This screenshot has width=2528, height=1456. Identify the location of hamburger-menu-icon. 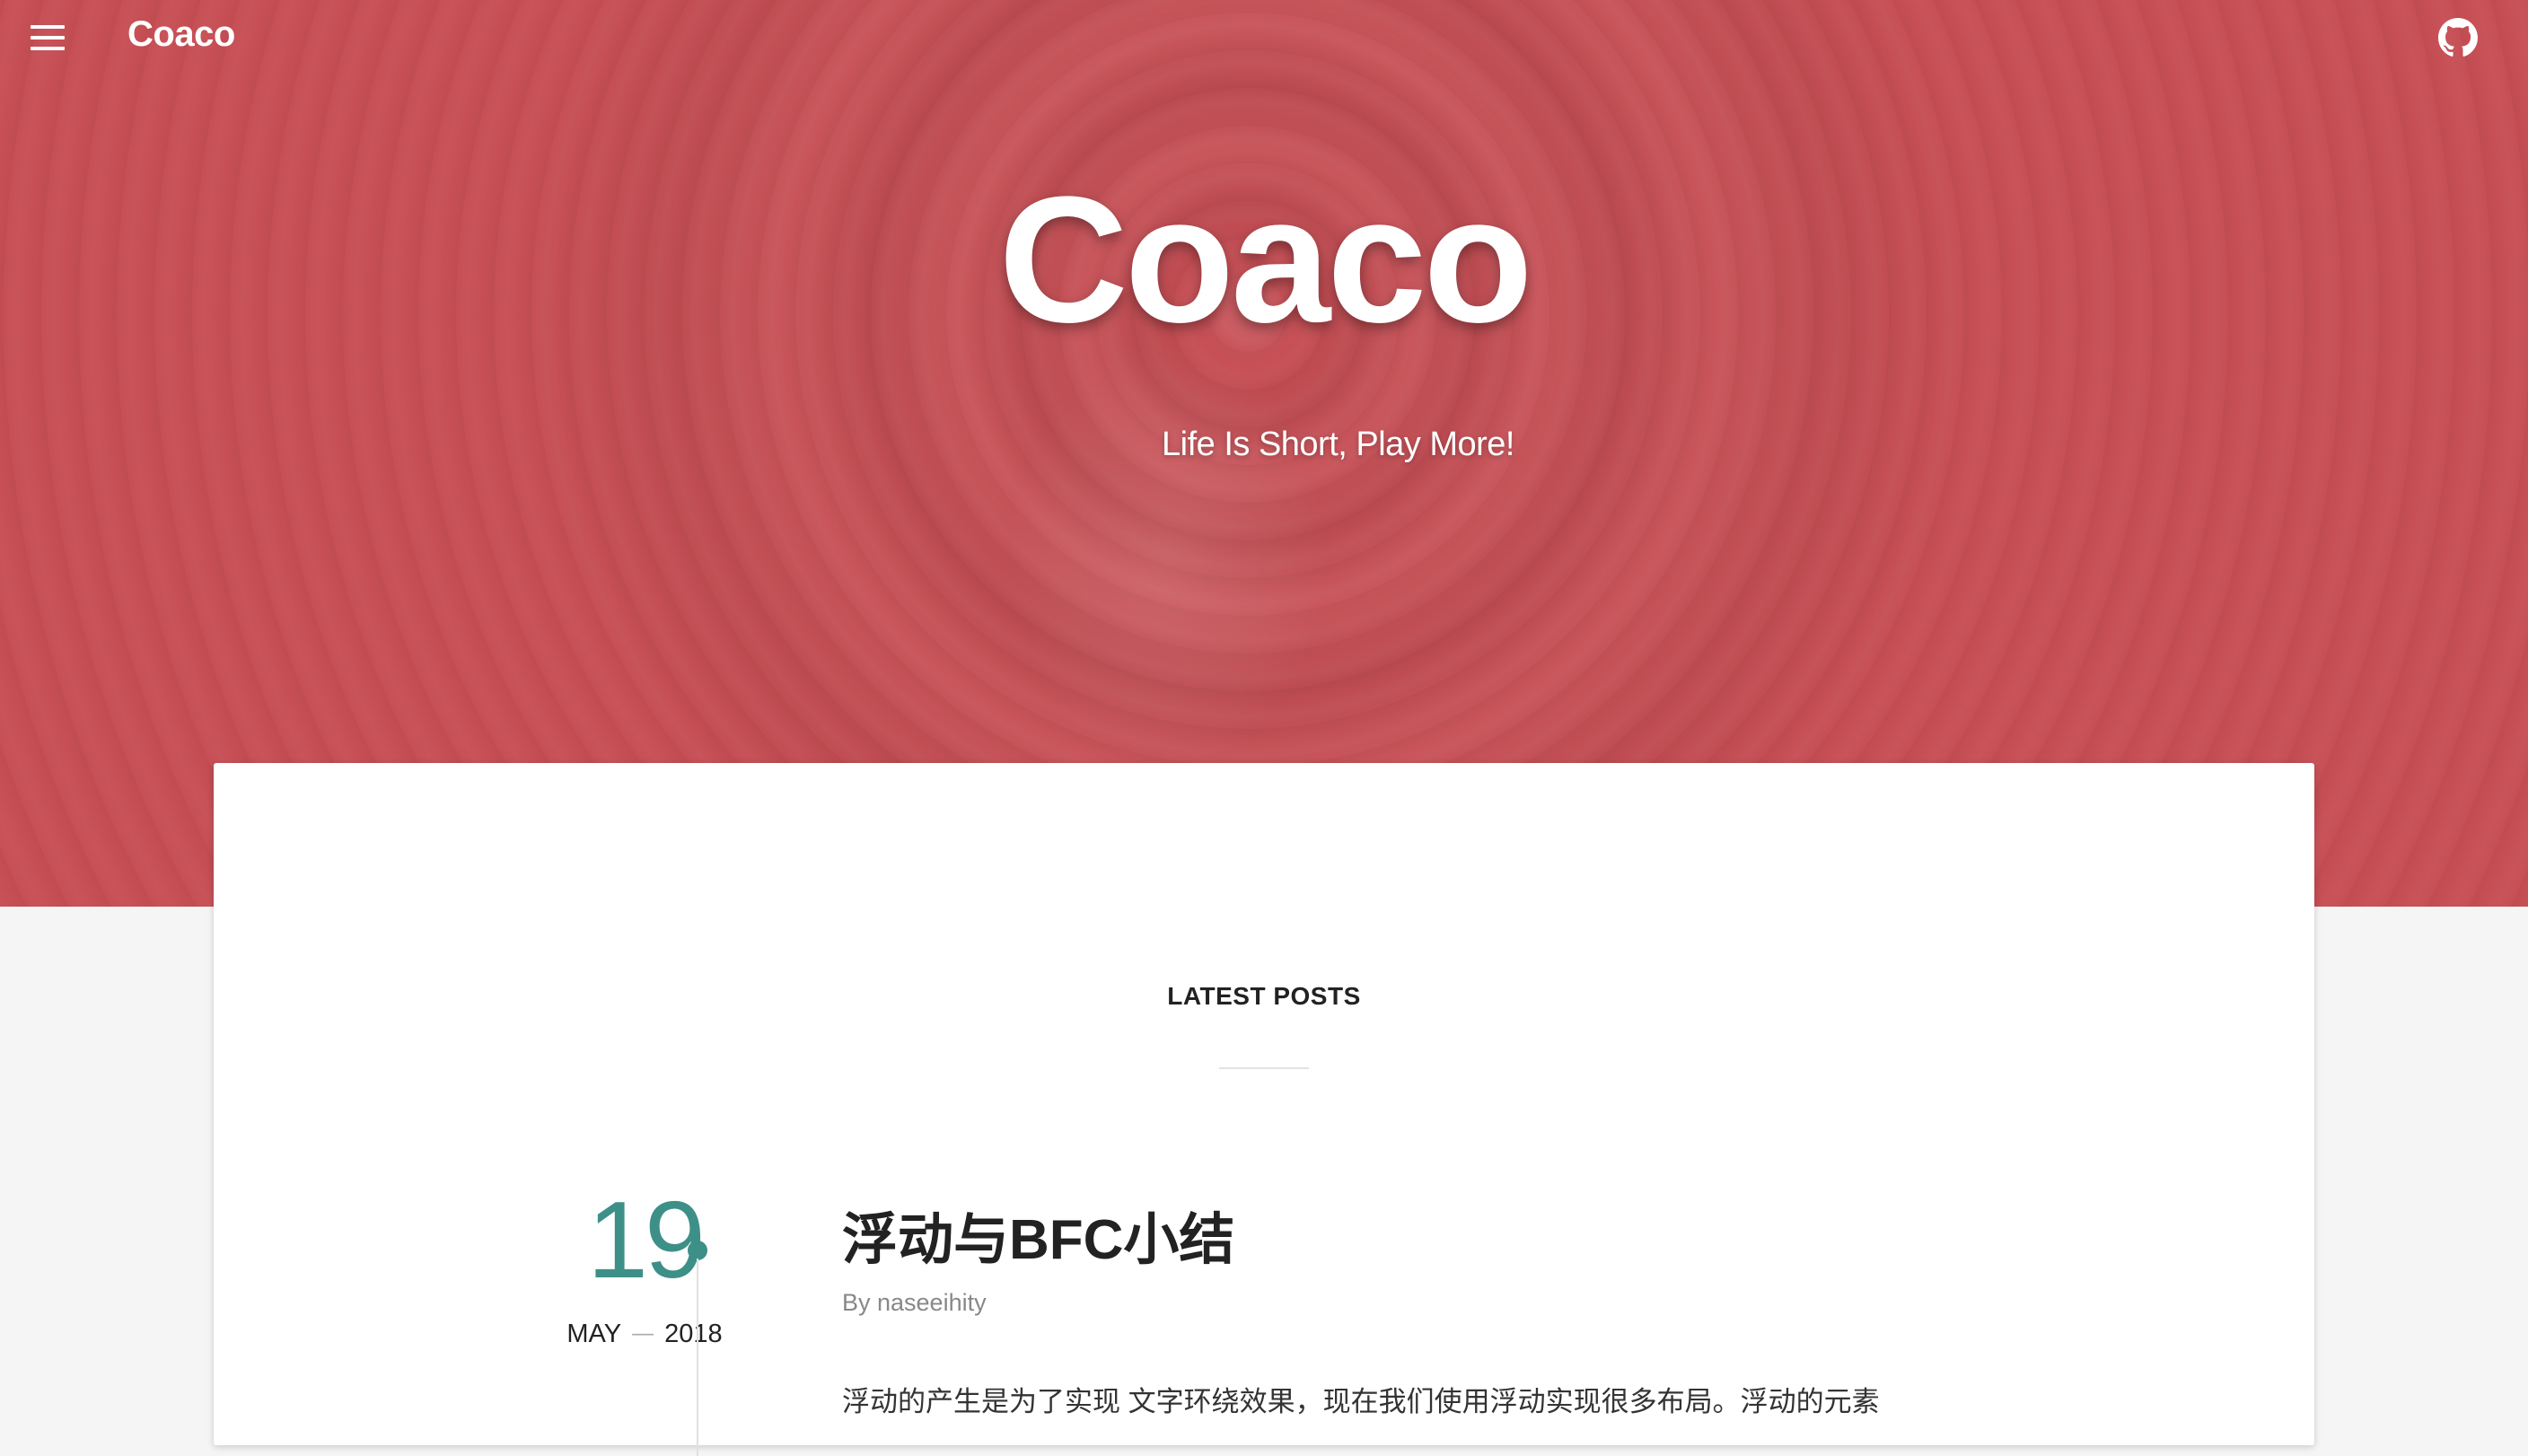
(48, 37).